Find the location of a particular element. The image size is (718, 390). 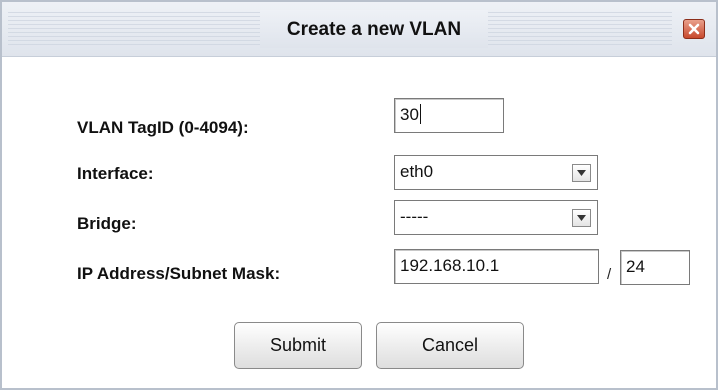

submit-button: Submit is located at coordinates (298, 345).